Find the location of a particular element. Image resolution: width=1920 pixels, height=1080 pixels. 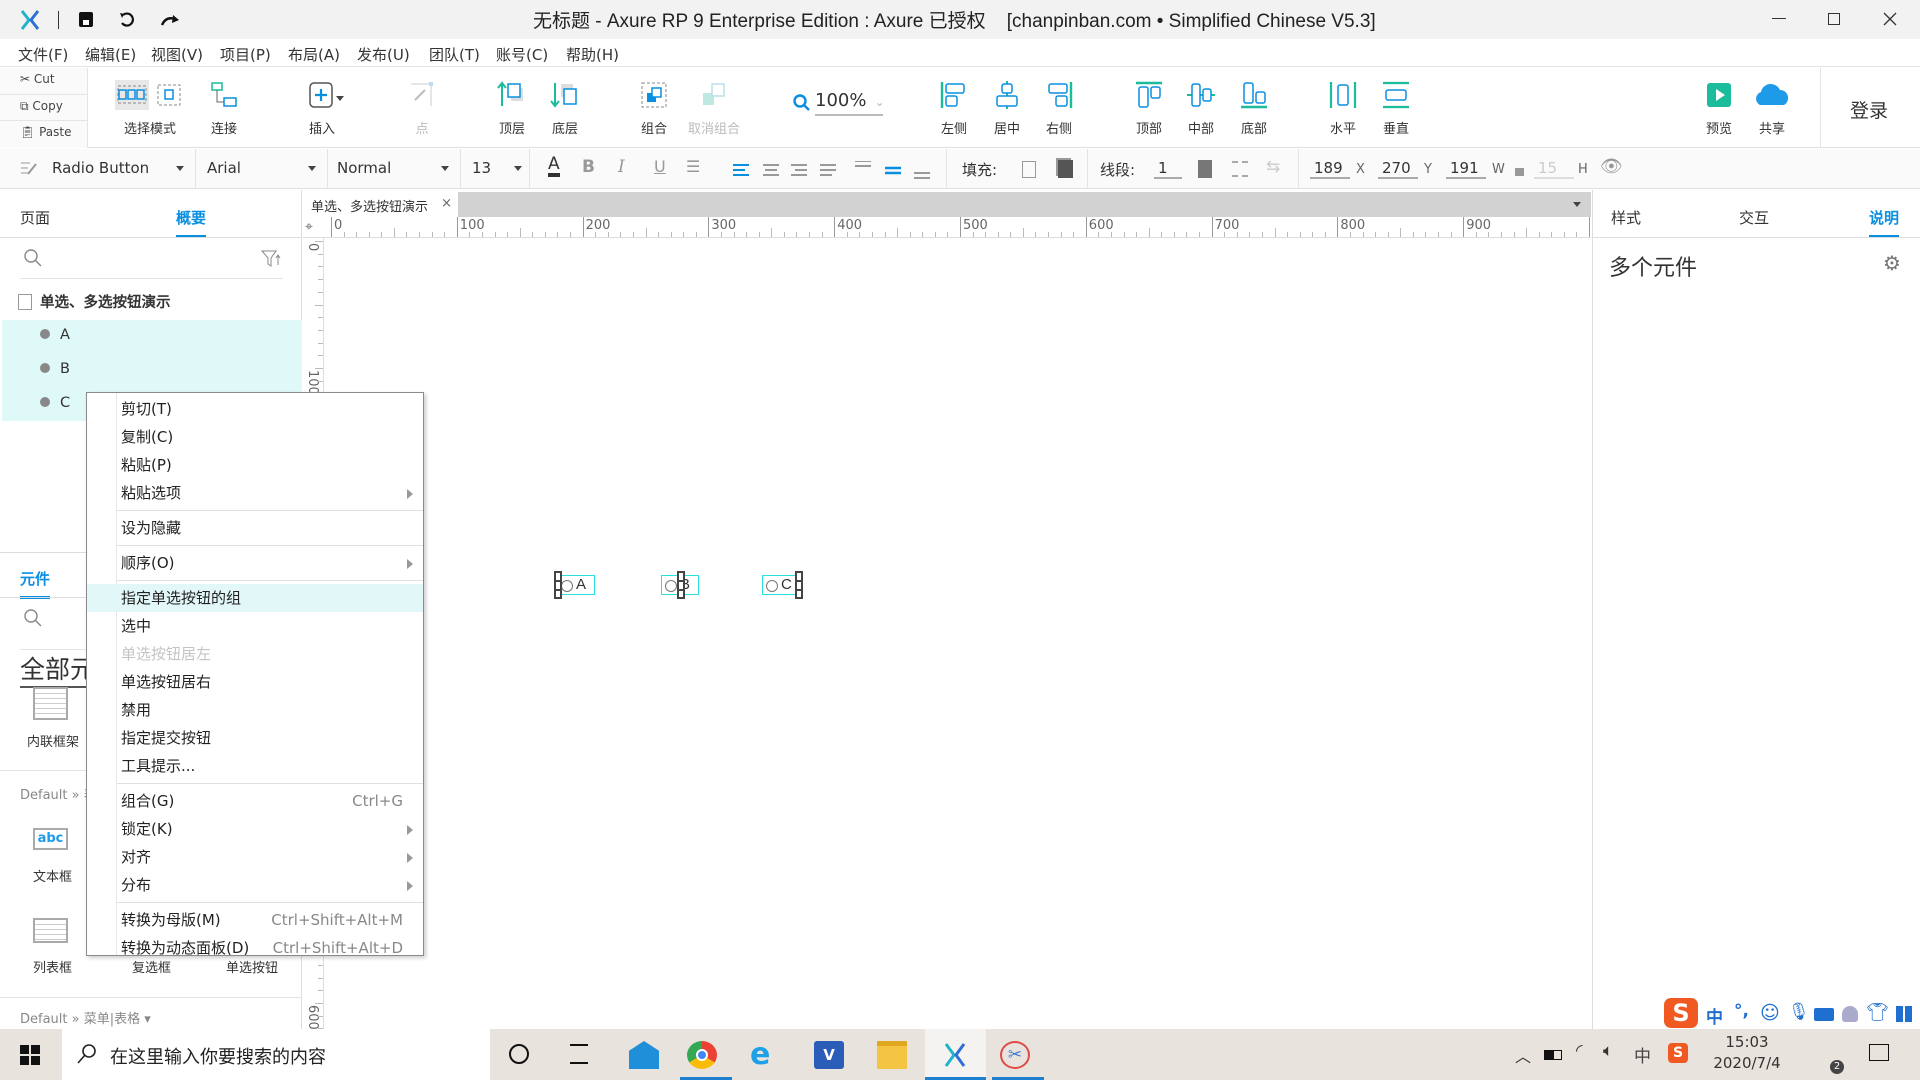

microphone-icon: 🎙︎ is located at coordinates (1799, 1012).